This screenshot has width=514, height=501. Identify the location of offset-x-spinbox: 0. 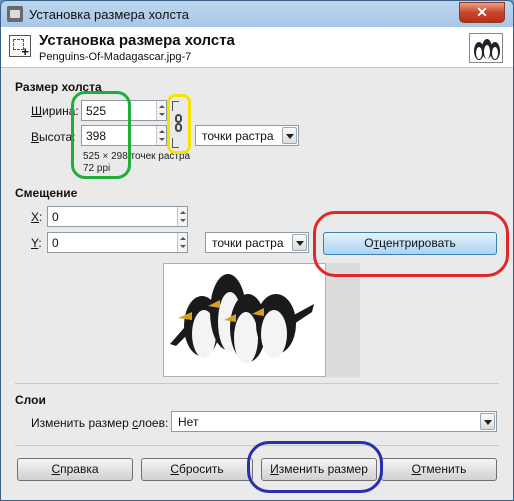
(117, 216).